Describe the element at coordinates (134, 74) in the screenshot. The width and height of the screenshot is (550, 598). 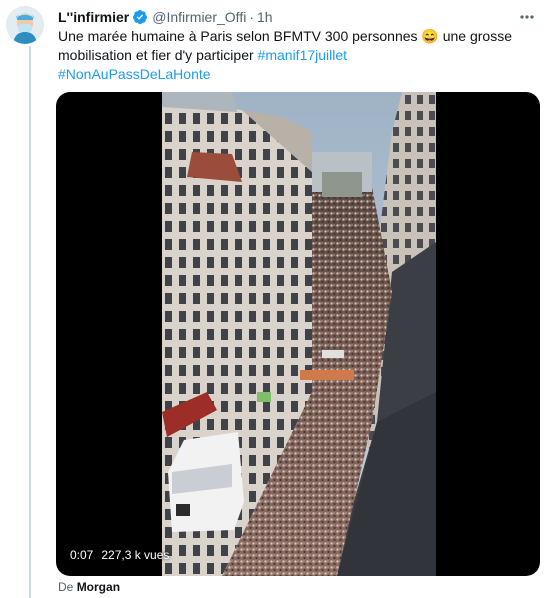
I see `hashtag-link: #NonAuPassDeLaHonte` at that location.